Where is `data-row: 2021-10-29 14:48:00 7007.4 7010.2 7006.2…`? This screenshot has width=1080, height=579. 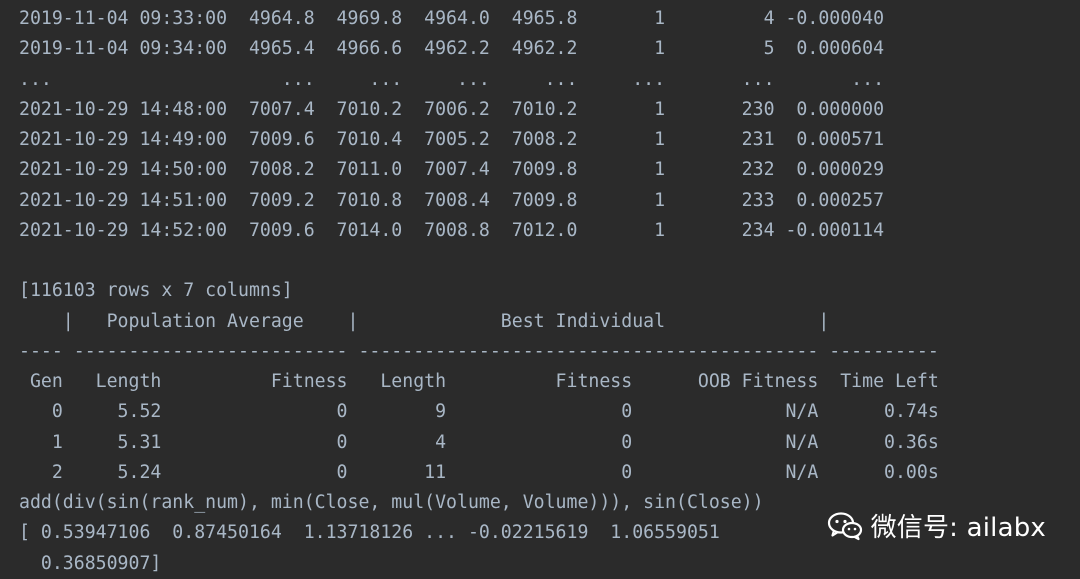 data-row: 2021-10-29 14:48:00 7007.4 7010.2 7006.2… is located at coordinates (452, 109).